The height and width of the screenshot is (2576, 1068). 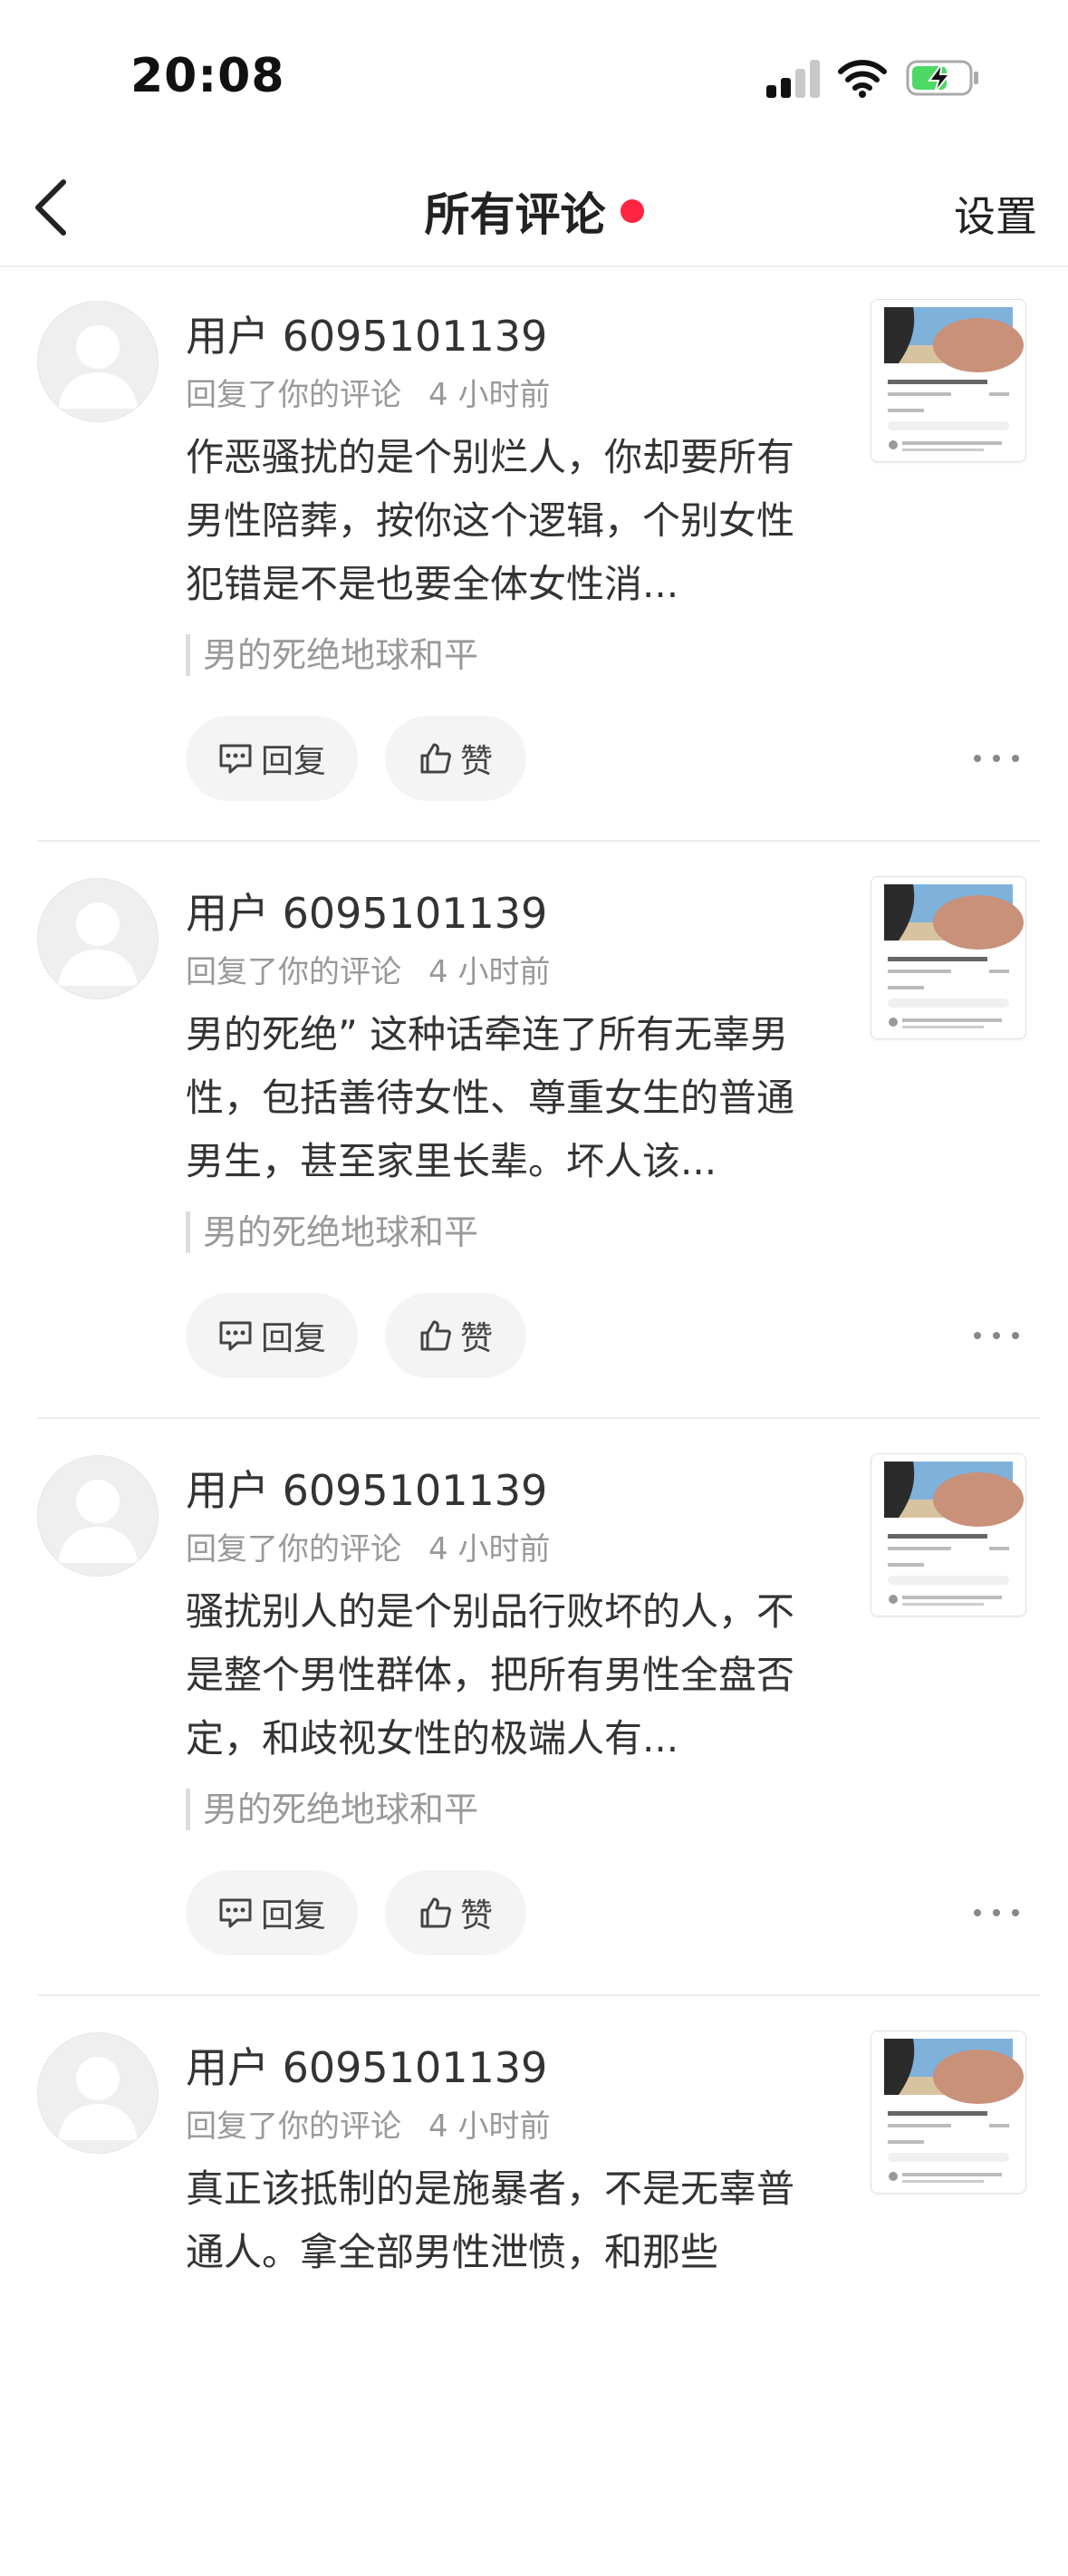 I want to click on status-bar: 20:08, so click(x=534, y=75).